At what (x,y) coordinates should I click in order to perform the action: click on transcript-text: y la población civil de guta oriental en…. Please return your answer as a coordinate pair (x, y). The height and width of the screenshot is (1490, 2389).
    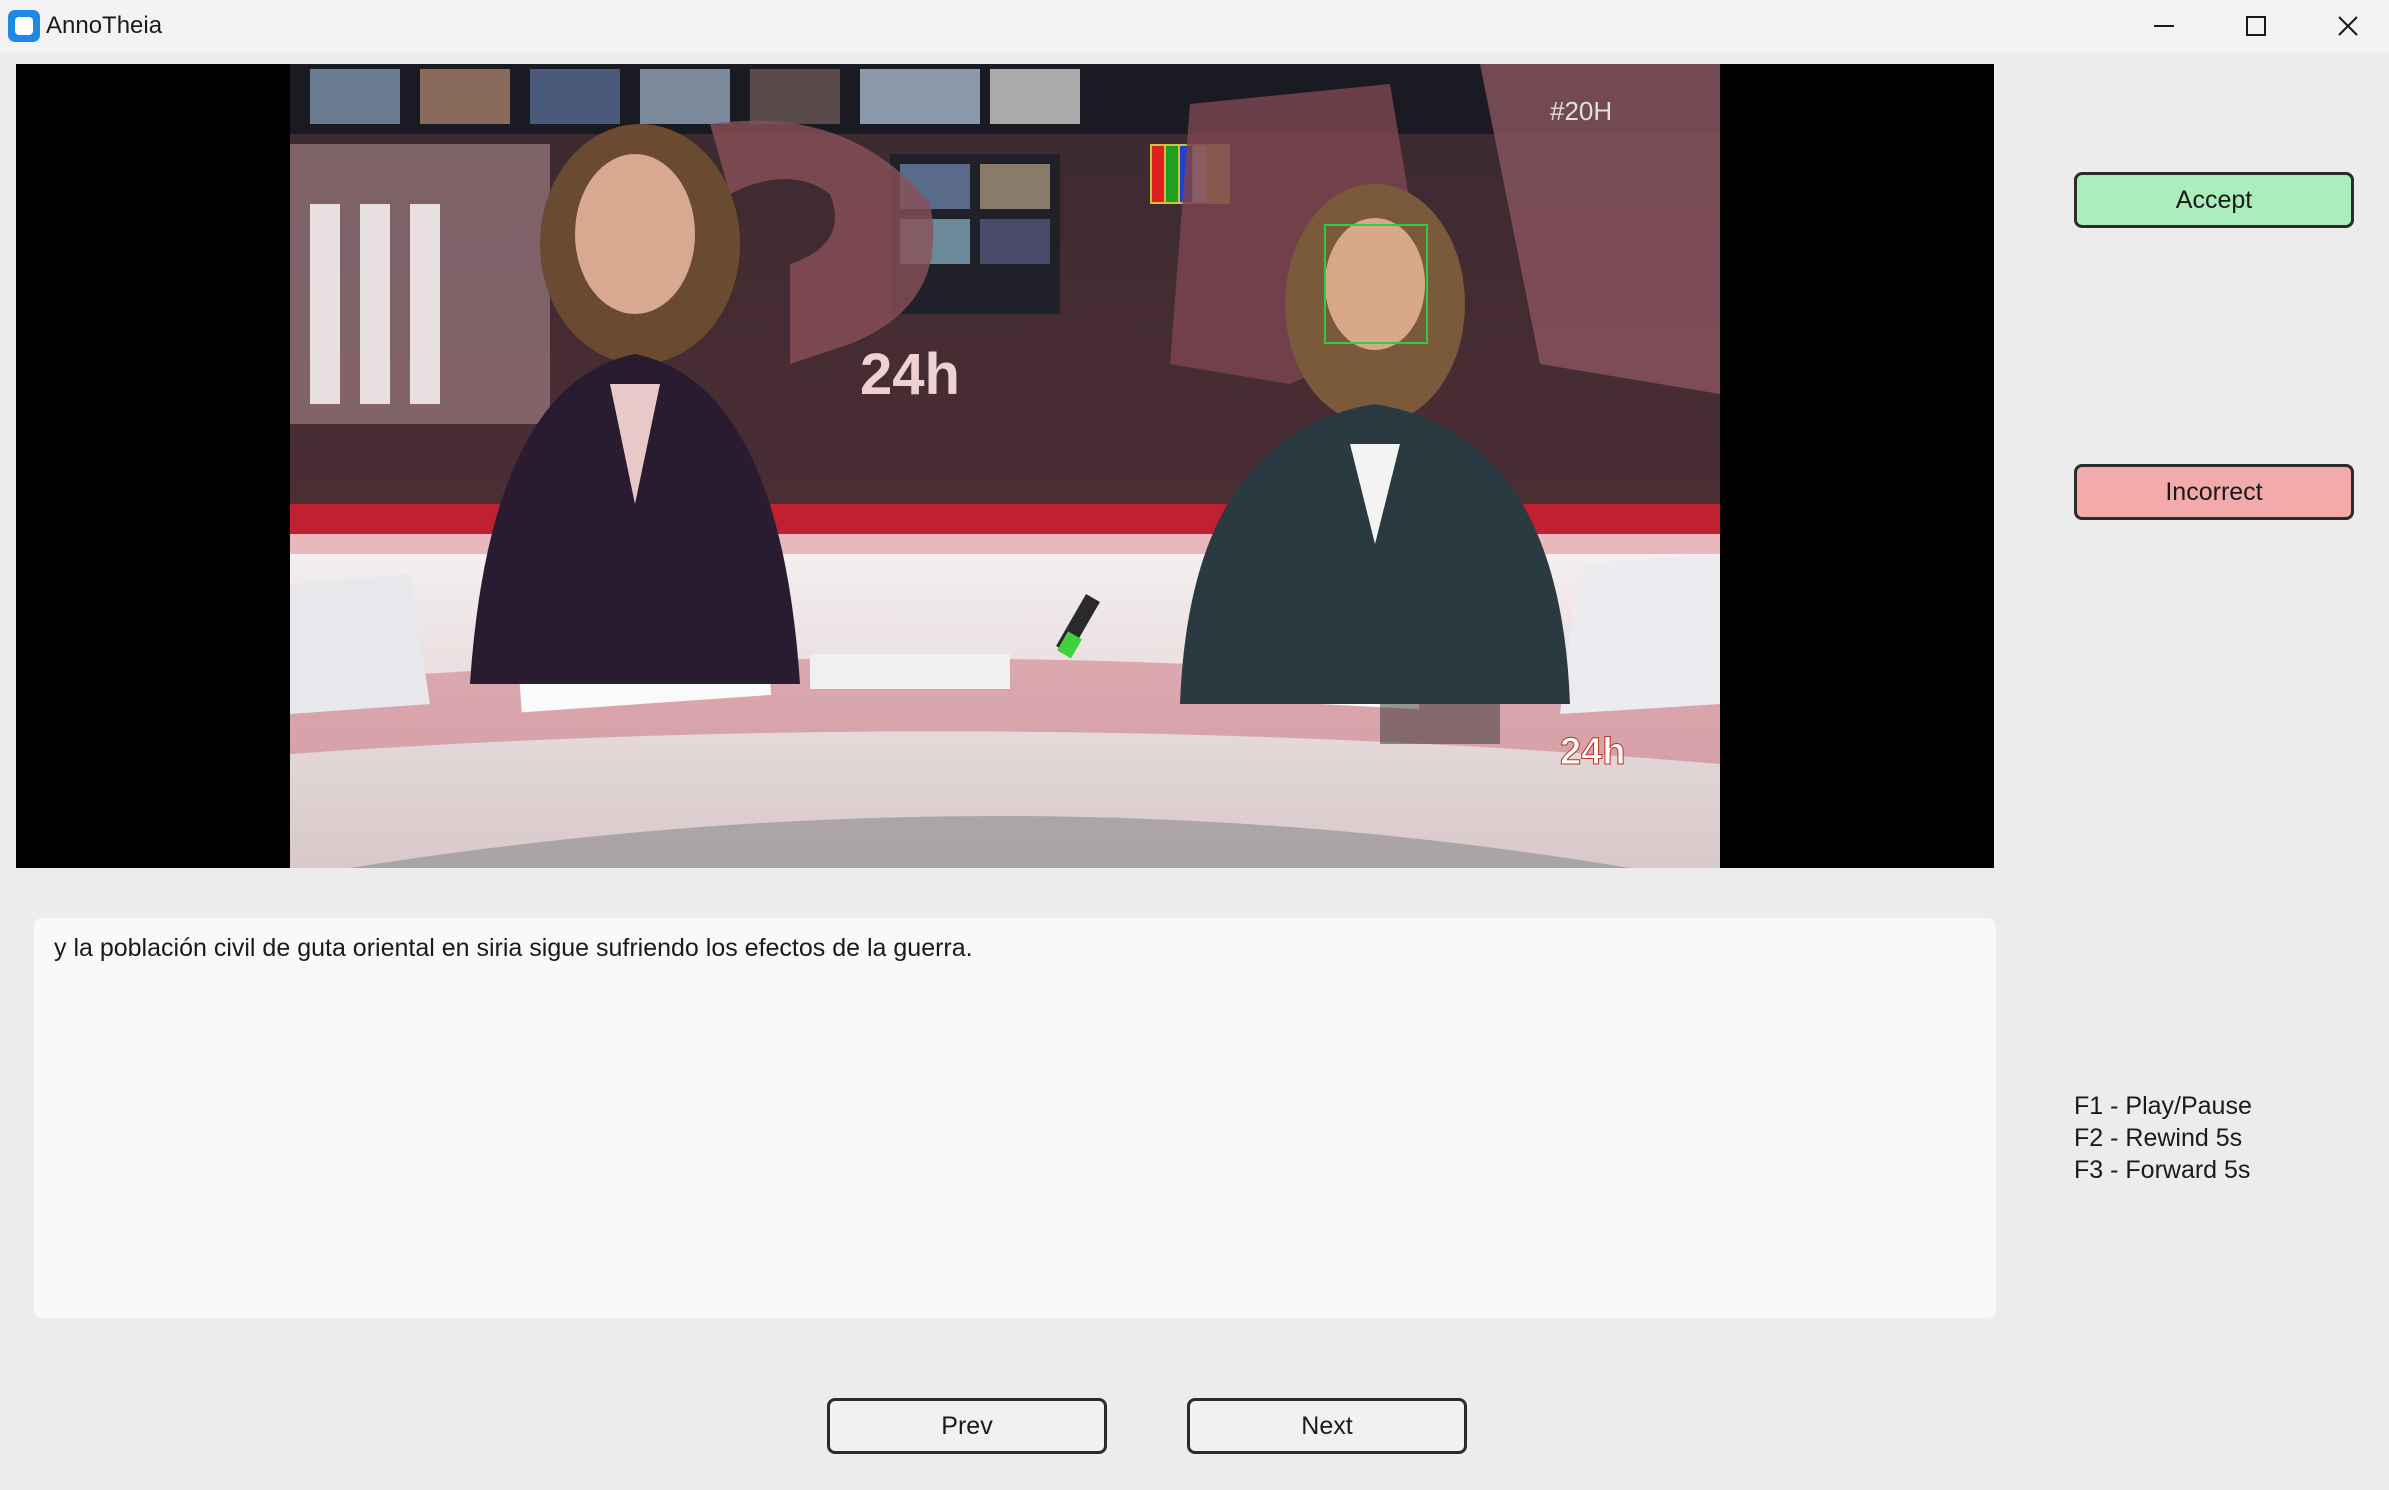
    Looking at the image, I should click on (513, 948).